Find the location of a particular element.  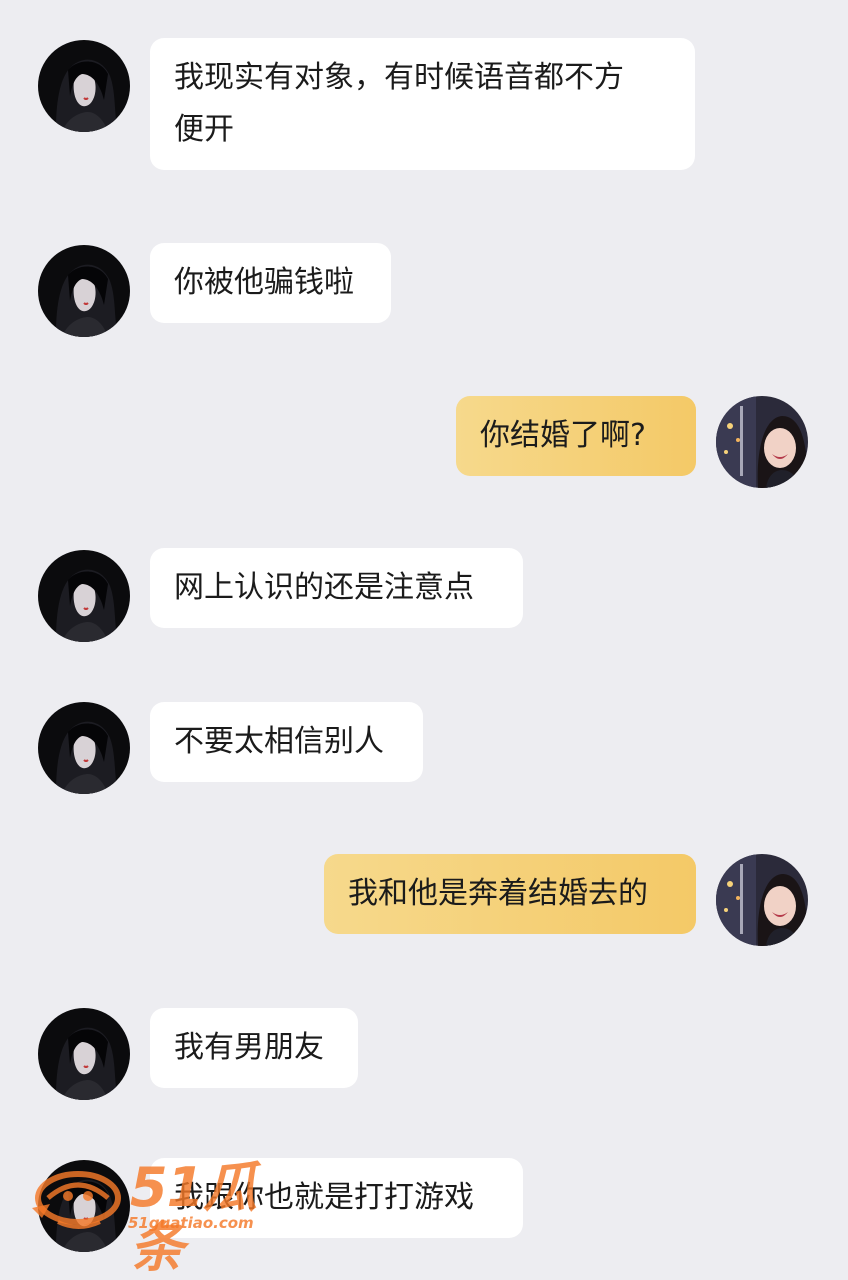

message-bubble-incoming: 不要太相信别人 is located at coordinates (286, 742).